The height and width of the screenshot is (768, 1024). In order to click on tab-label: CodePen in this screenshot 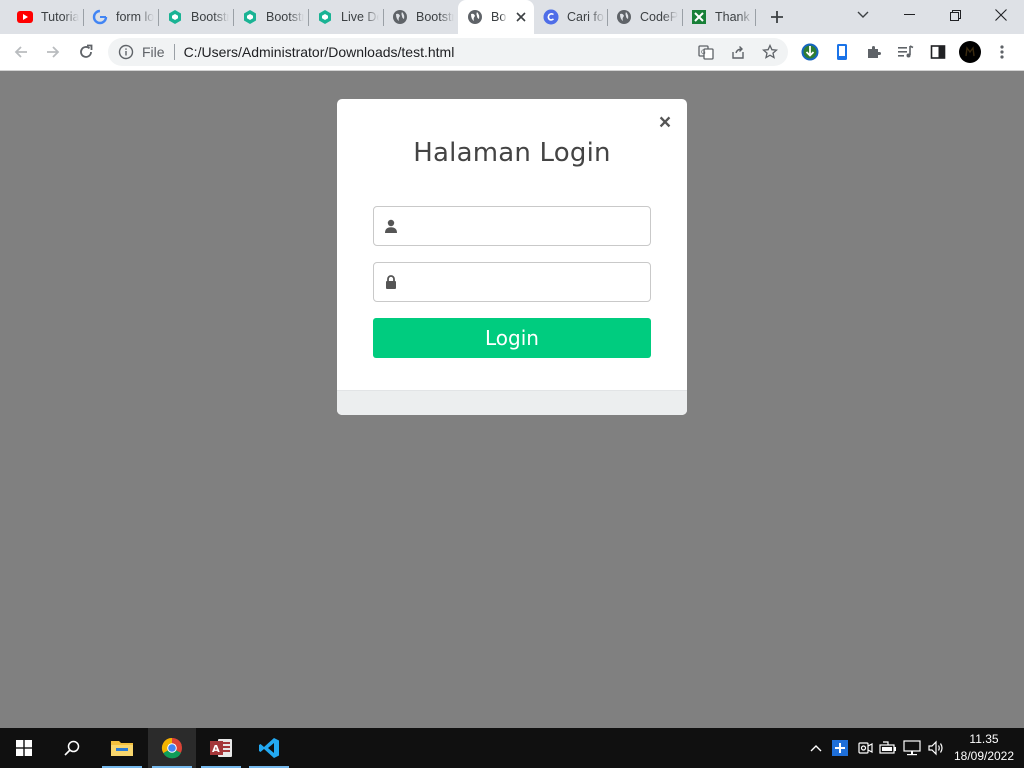, I will do `click(659, 17)`.